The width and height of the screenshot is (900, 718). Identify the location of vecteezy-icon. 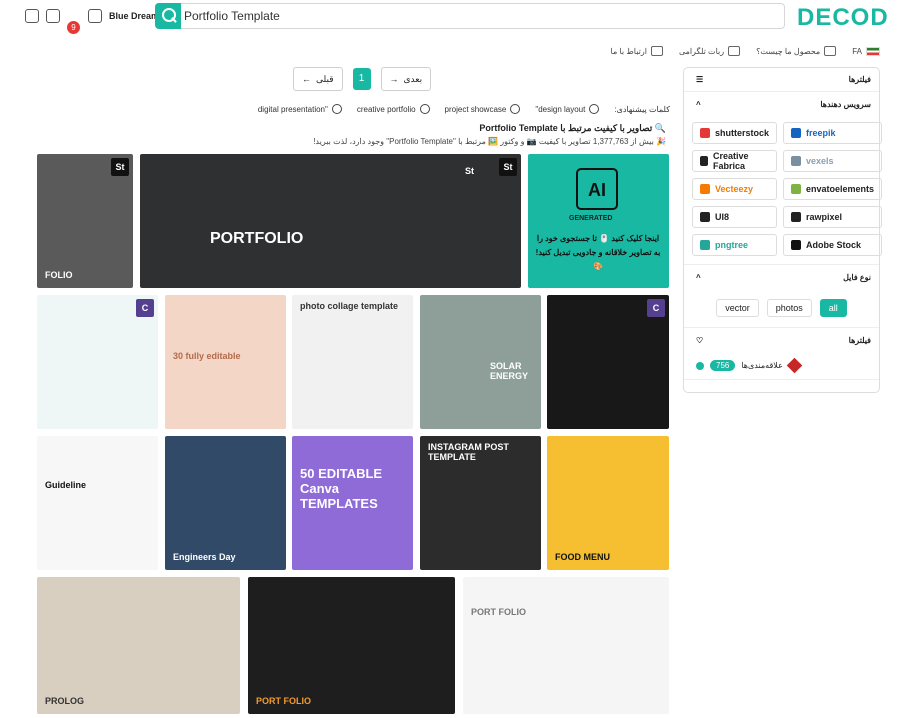
(705, 189).